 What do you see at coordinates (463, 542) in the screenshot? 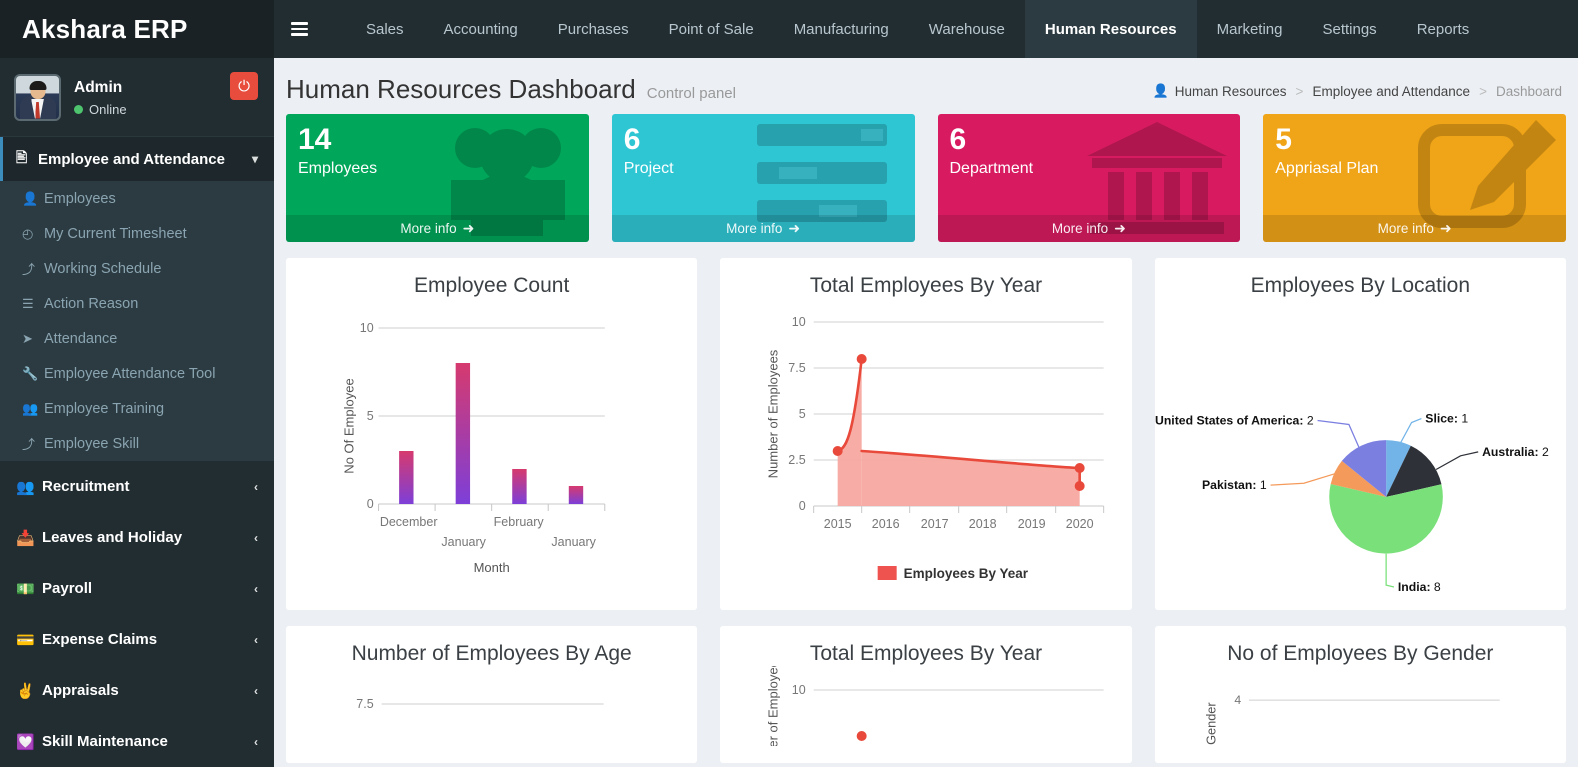
I see `x-tick: January` at bounding box center [463, 542].